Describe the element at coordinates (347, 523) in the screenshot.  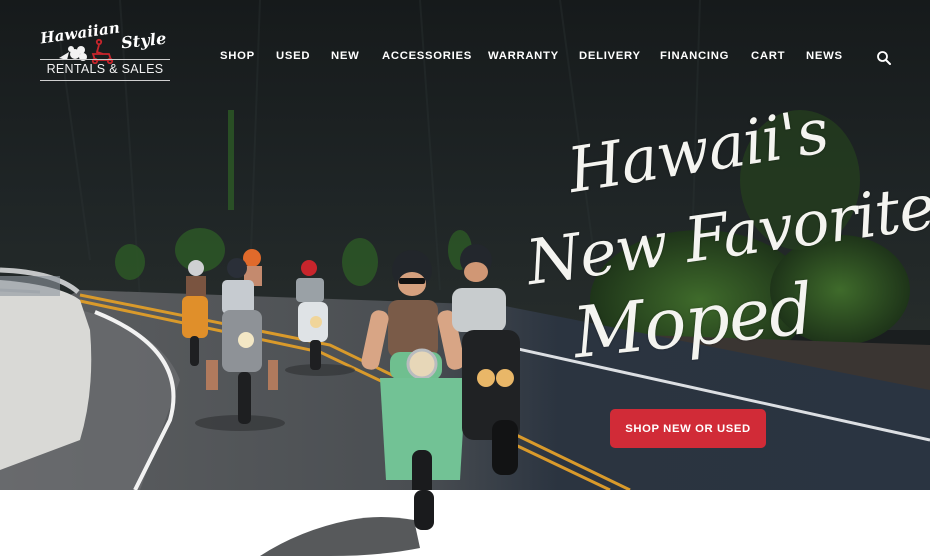
I see `moped-shadow-overflow` at that location.